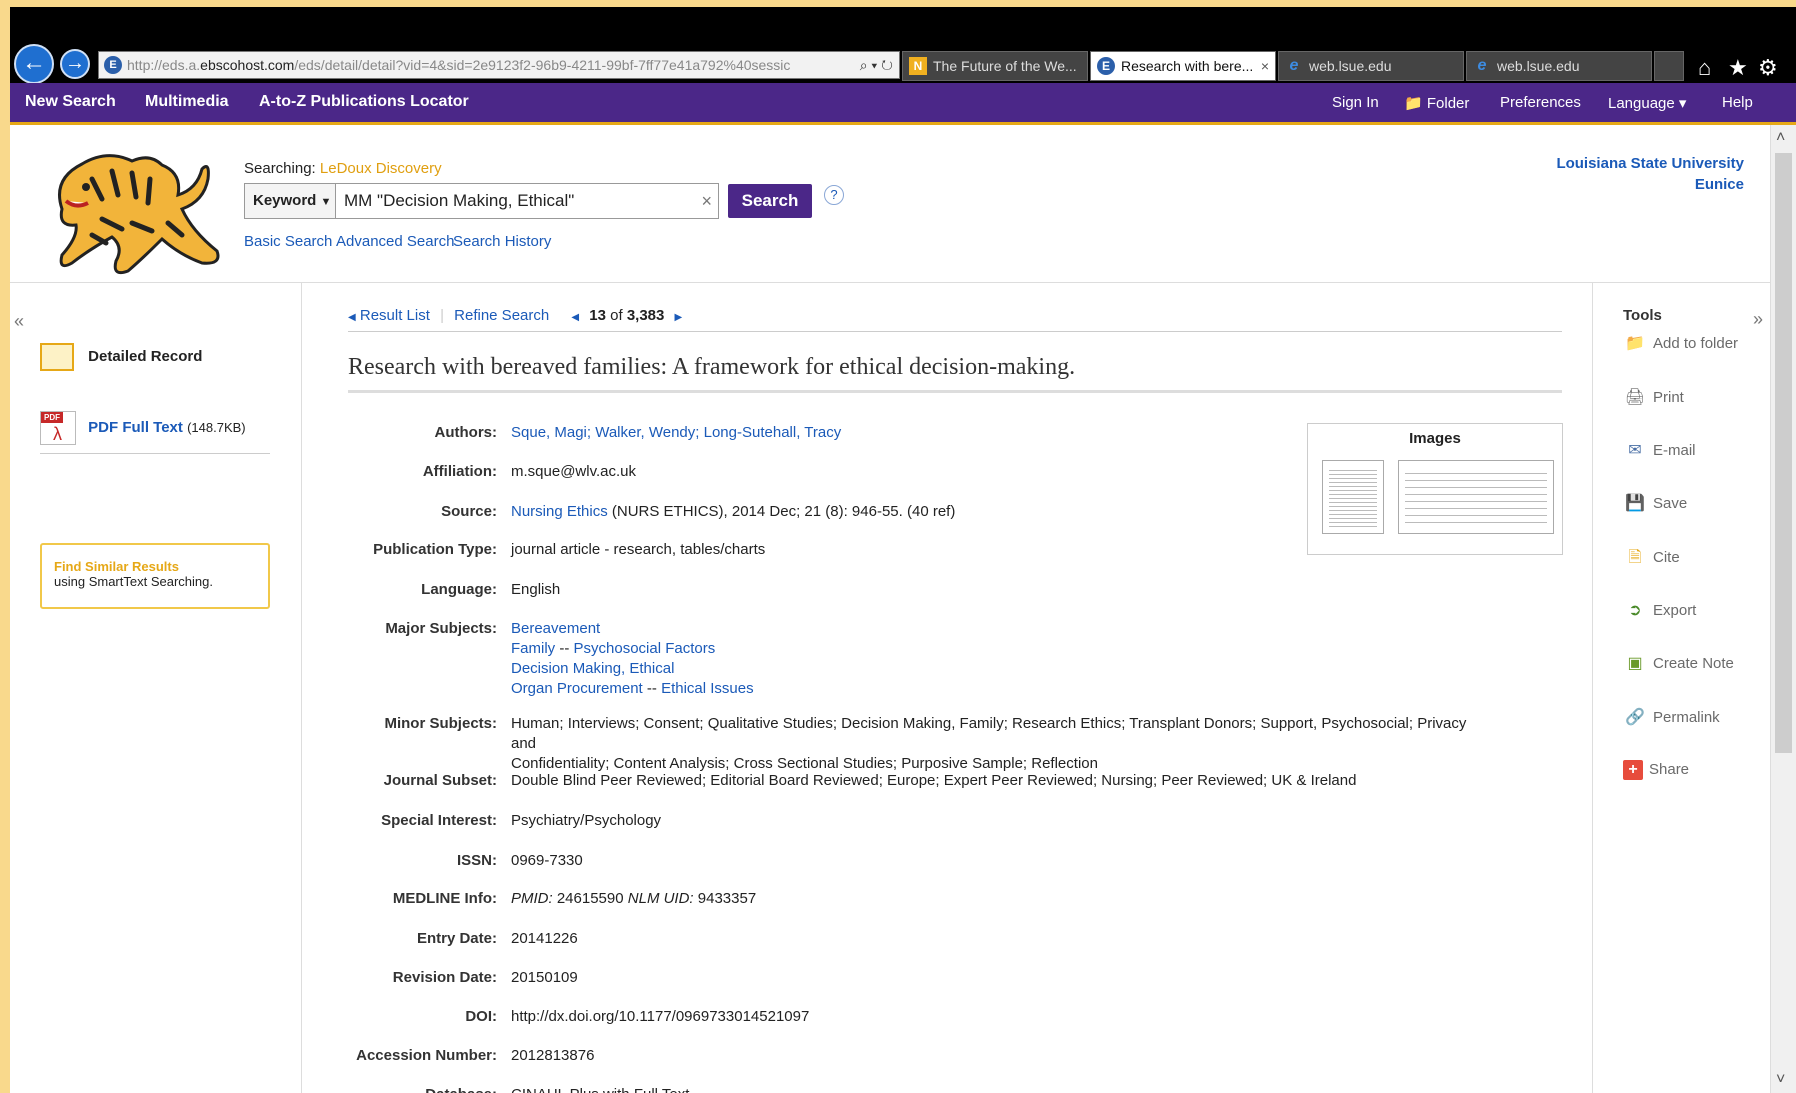  I want to click on subject-link: Bereavement, so click(555, 628).